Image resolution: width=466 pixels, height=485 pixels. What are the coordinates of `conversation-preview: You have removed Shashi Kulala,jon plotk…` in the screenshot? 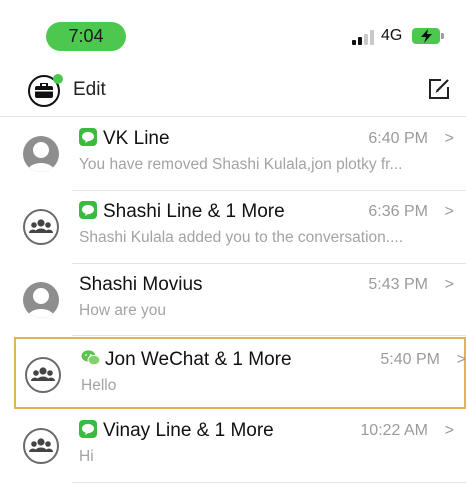 It's located at (241, 164).